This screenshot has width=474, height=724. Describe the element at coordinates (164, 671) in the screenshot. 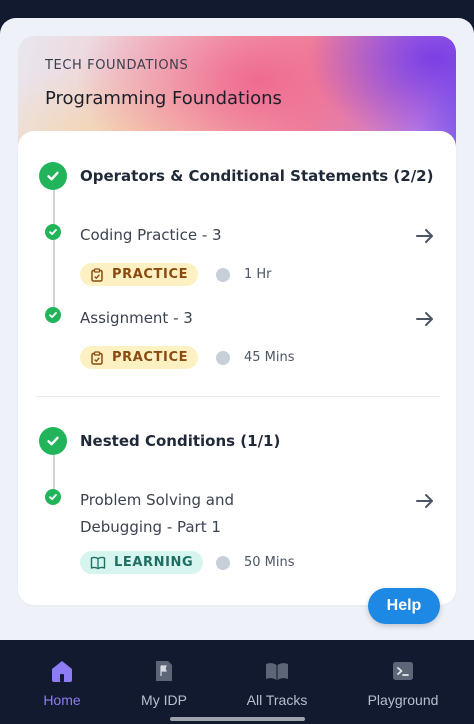

I see `flag-doc-icon` at that location.